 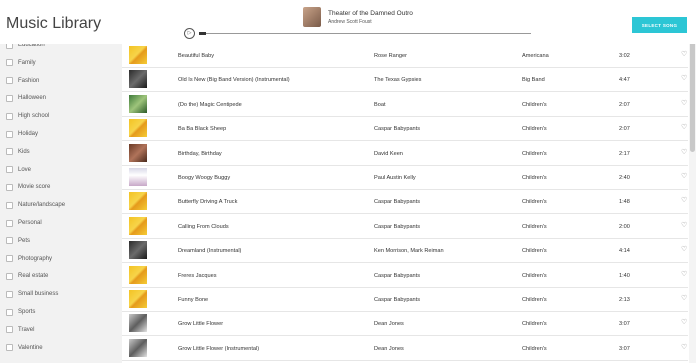 What do you see at coordinates (28, 187) in the screenshot?
I see `sidebar-item-movie-score: Movie score` at bounding box center [28, 187].